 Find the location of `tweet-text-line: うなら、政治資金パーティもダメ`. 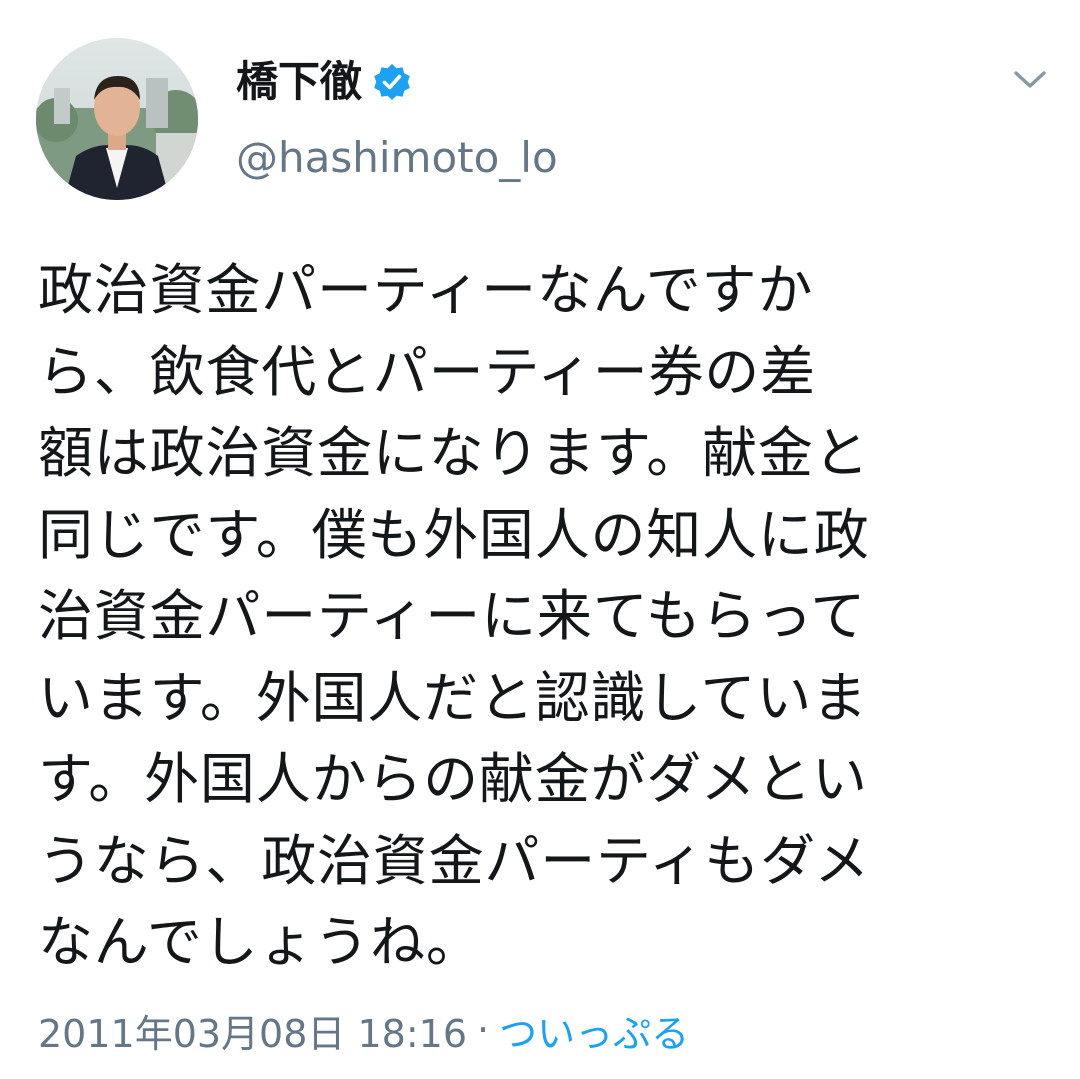

tweet-text-line: うなら、政治資金パーティもダメ is located at coordinates (454, 860).